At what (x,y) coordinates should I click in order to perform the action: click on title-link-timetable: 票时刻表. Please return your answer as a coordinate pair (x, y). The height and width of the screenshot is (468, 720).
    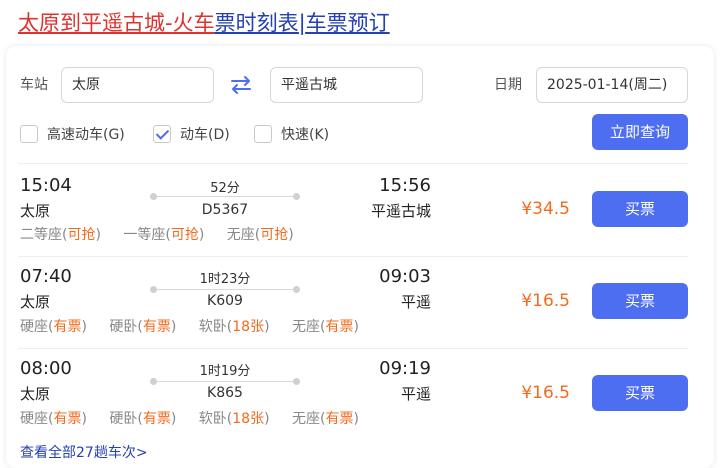
    Looking at the image, I should click on (257, 23).